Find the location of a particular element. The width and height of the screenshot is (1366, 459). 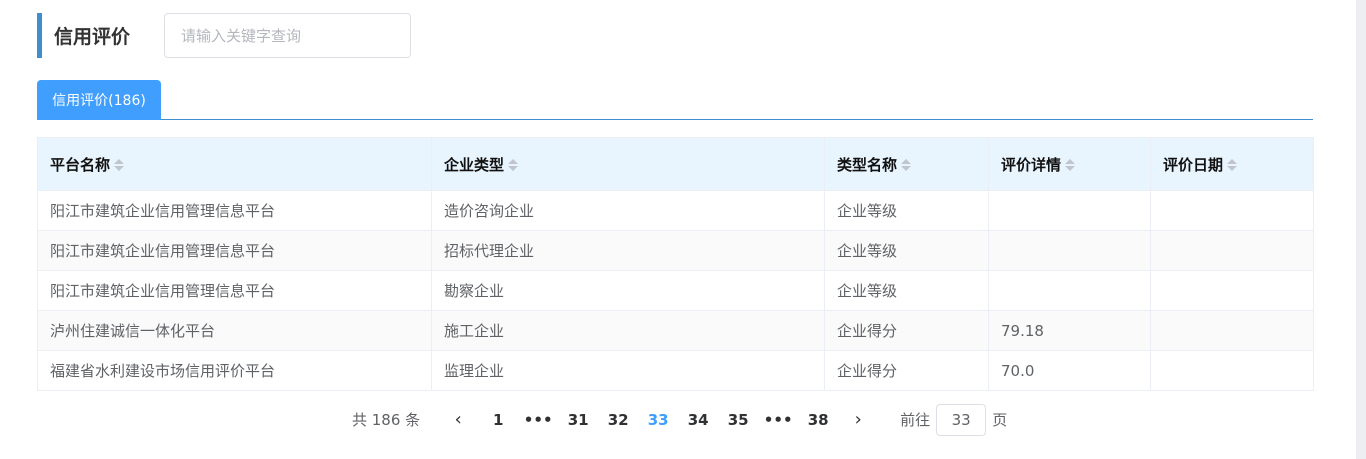

page-32: 32 is located at coordinates (618, 420).